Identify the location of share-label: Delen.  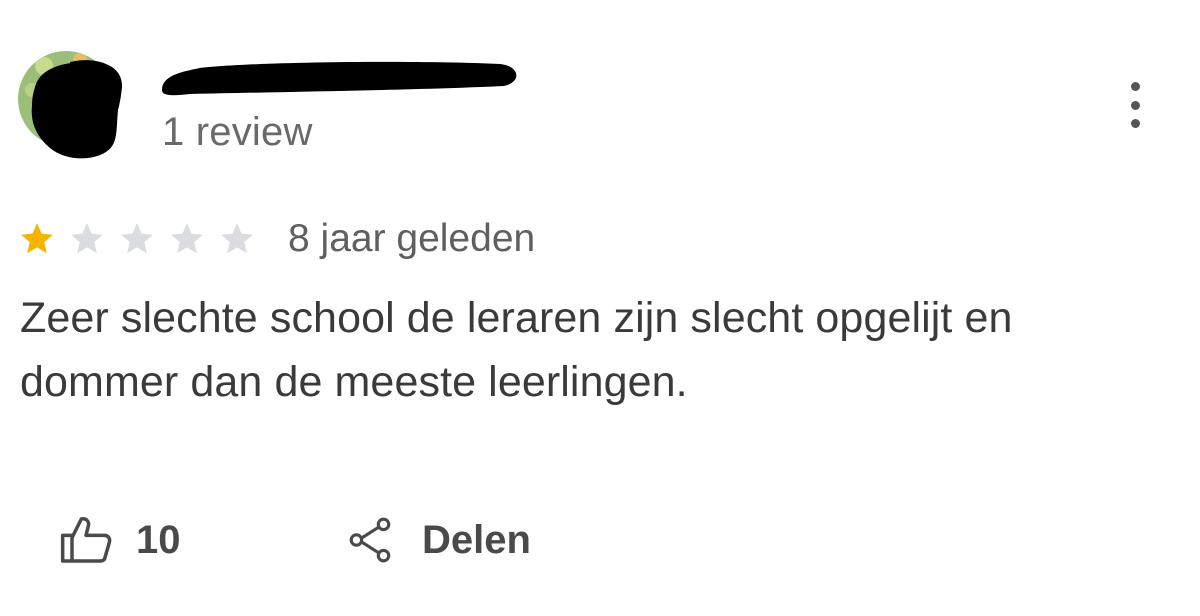
(476, 539).